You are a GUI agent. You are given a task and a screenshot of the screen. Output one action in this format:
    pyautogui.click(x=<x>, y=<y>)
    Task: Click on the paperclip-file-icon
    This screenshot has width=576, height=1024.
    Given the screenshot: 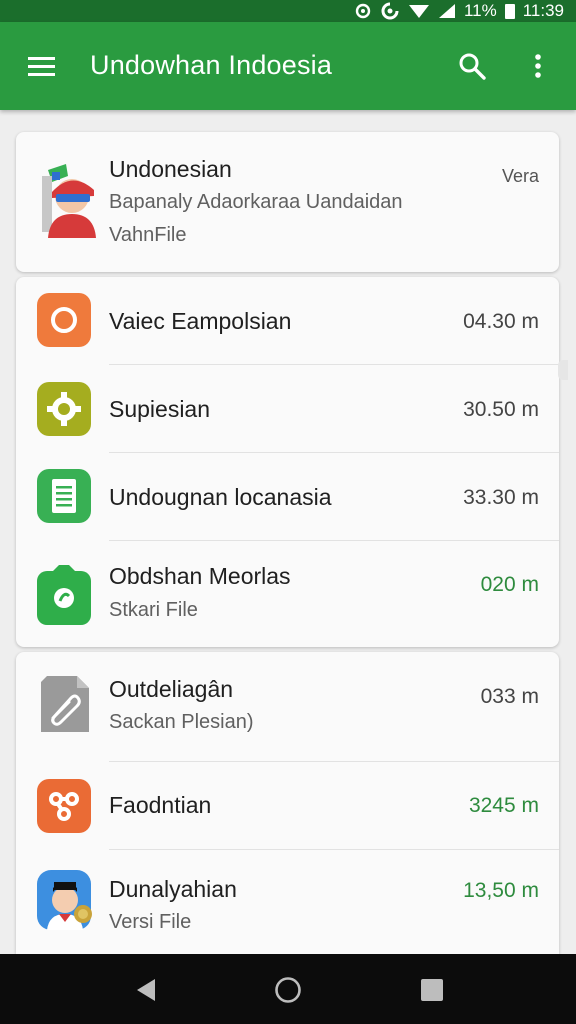 What is the action you would take?
    pyautogui.click(x=65, y=705)
    